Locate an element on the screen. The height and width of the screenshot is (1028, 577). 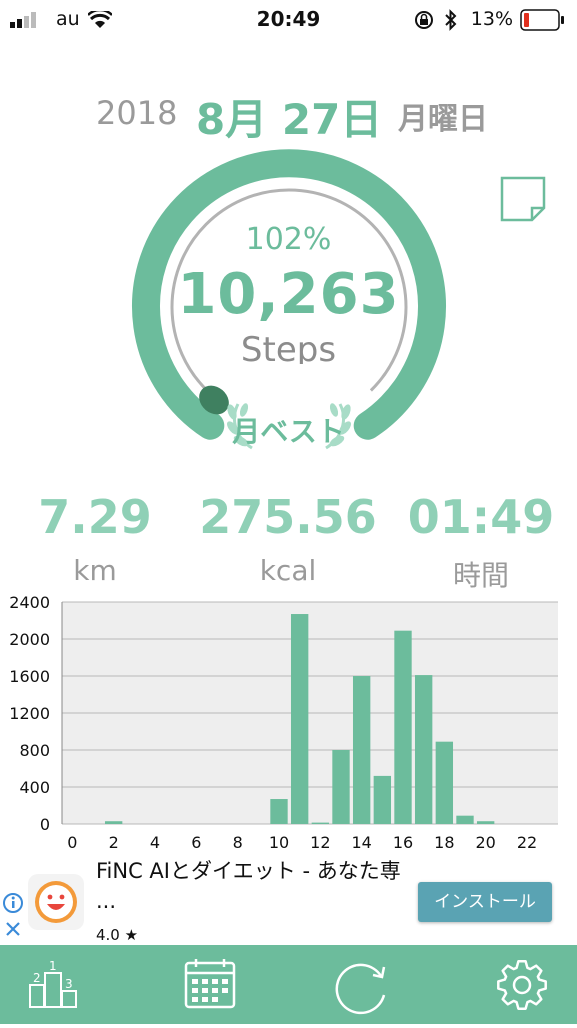
y-tick-label: 1200 is located at coordinates (29, 713).